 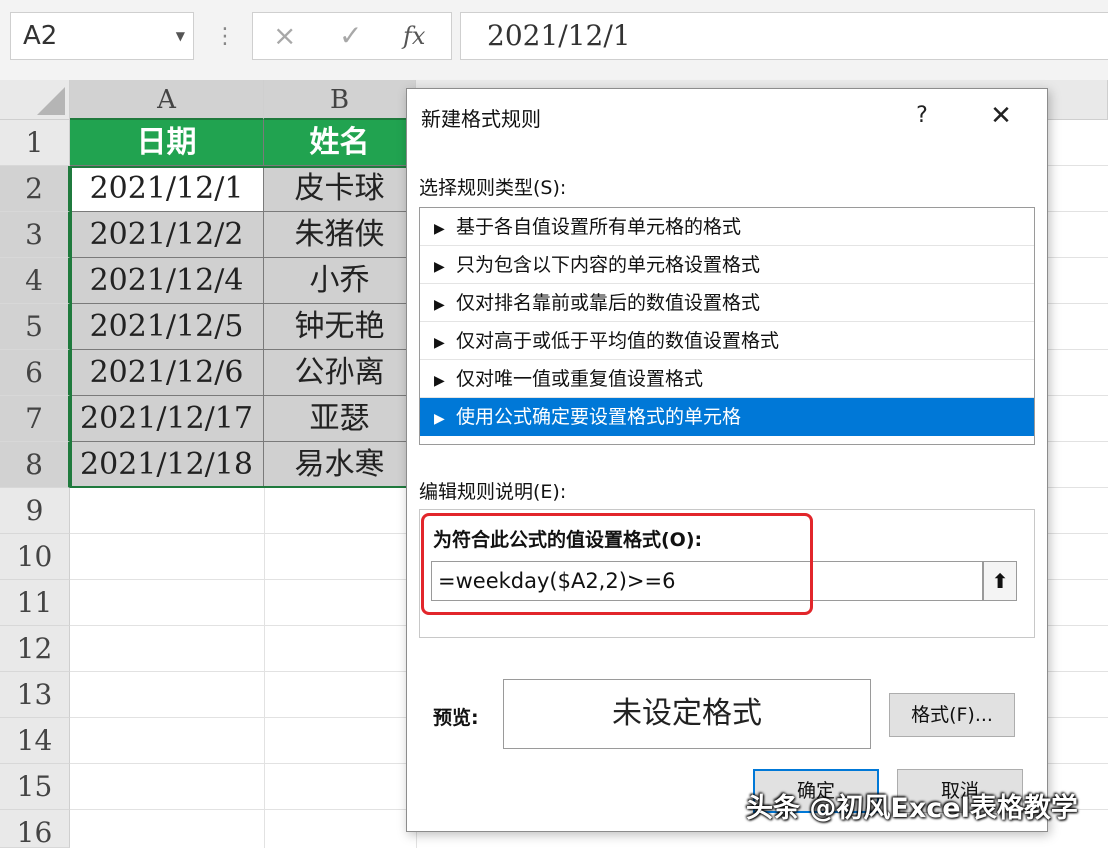 I want to click on preview-label: 预览:, so click(x=456, y=718).